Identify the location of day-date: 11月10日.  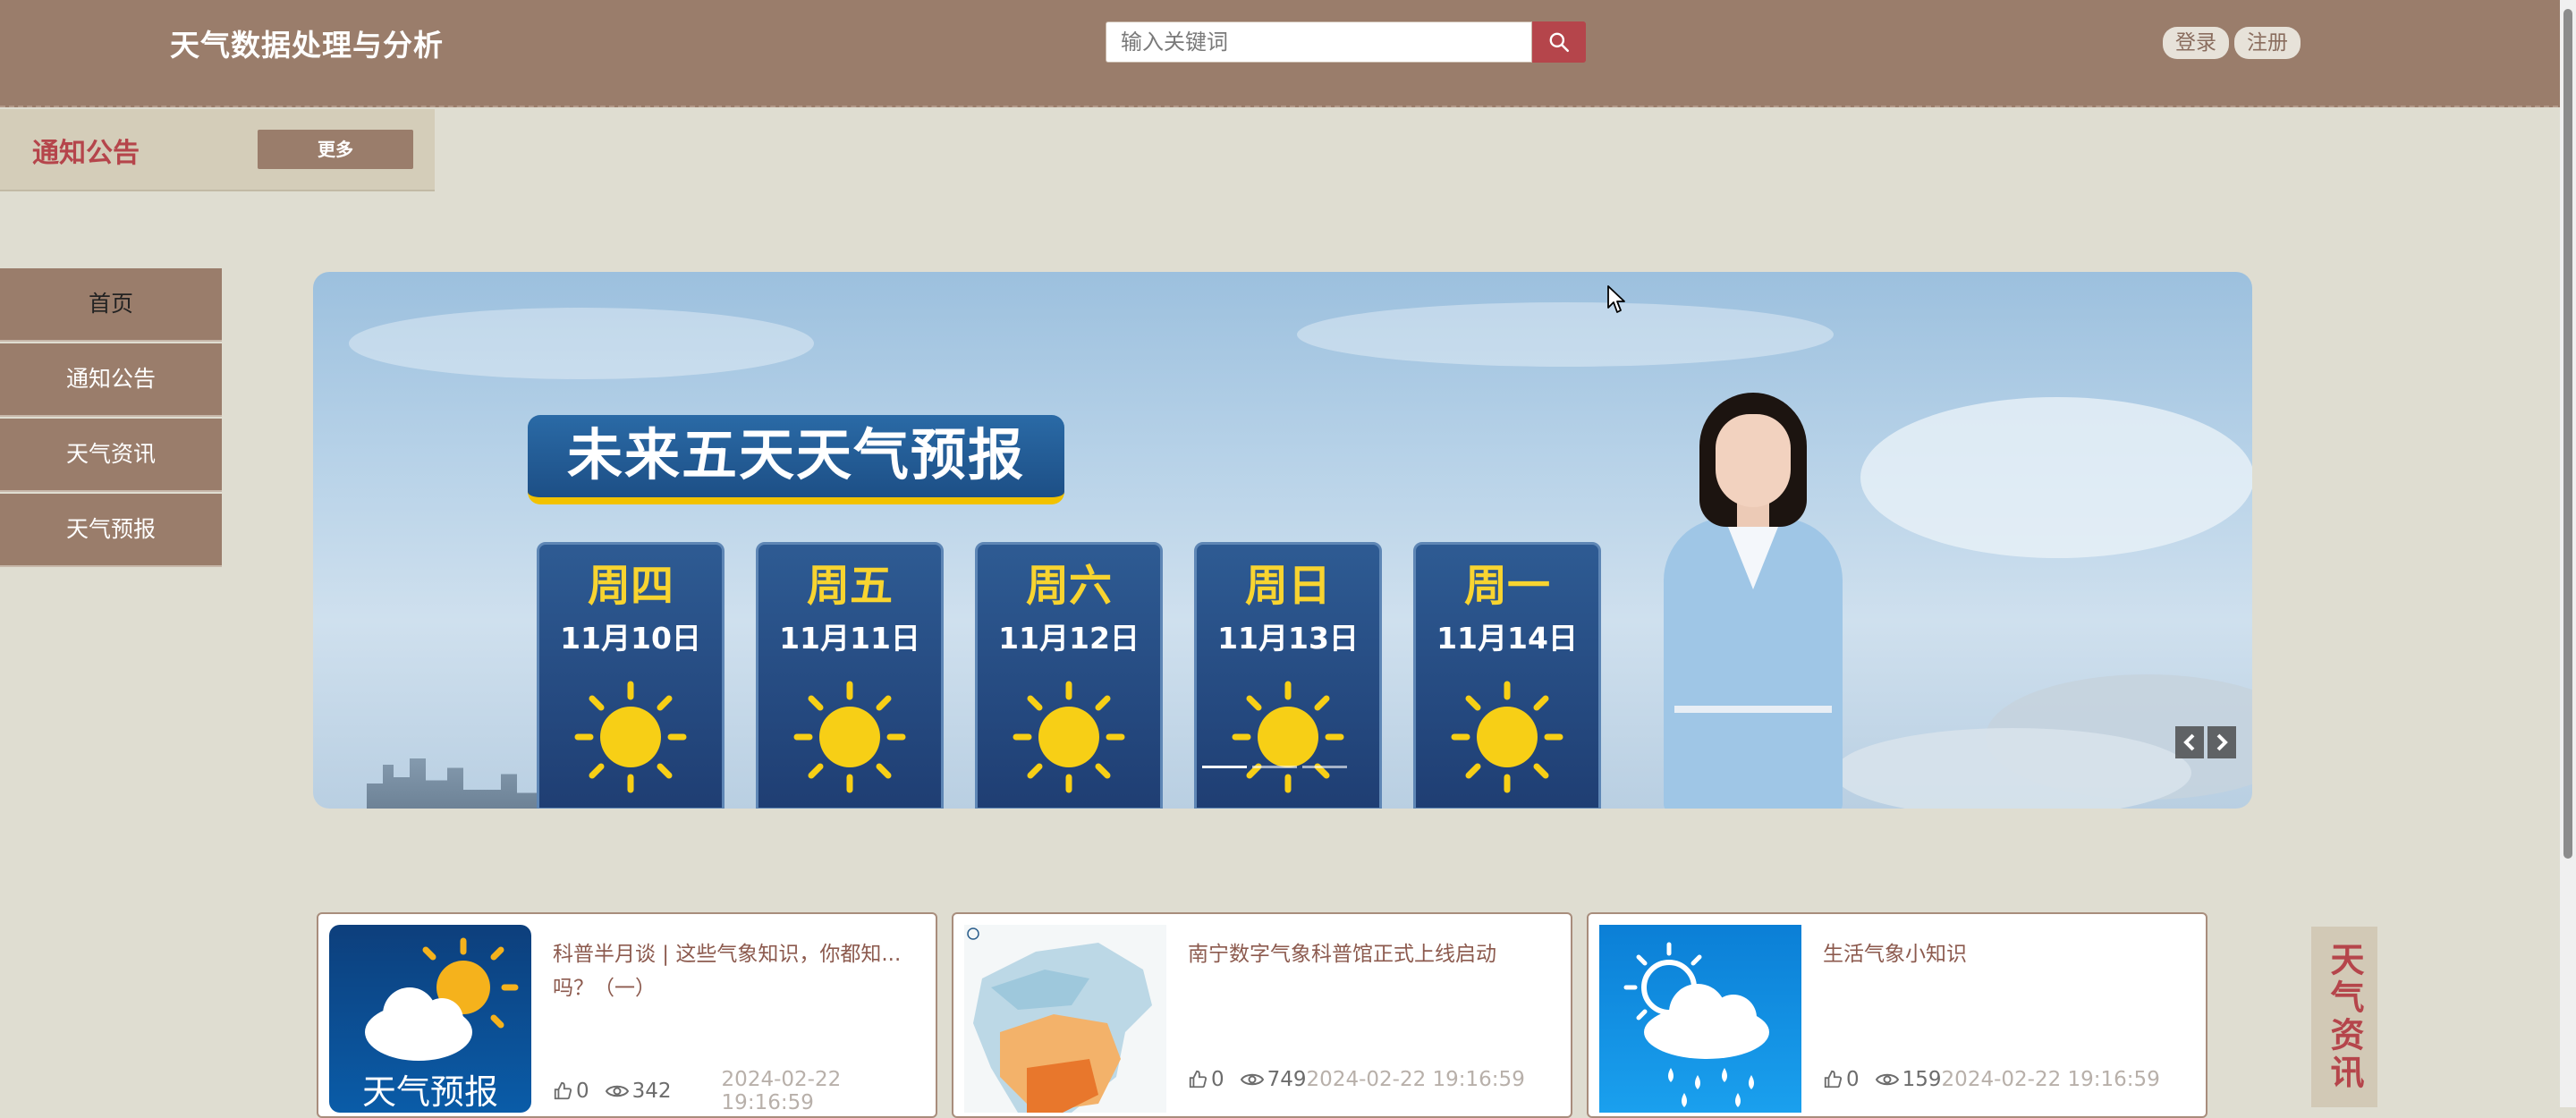
(630, 639).